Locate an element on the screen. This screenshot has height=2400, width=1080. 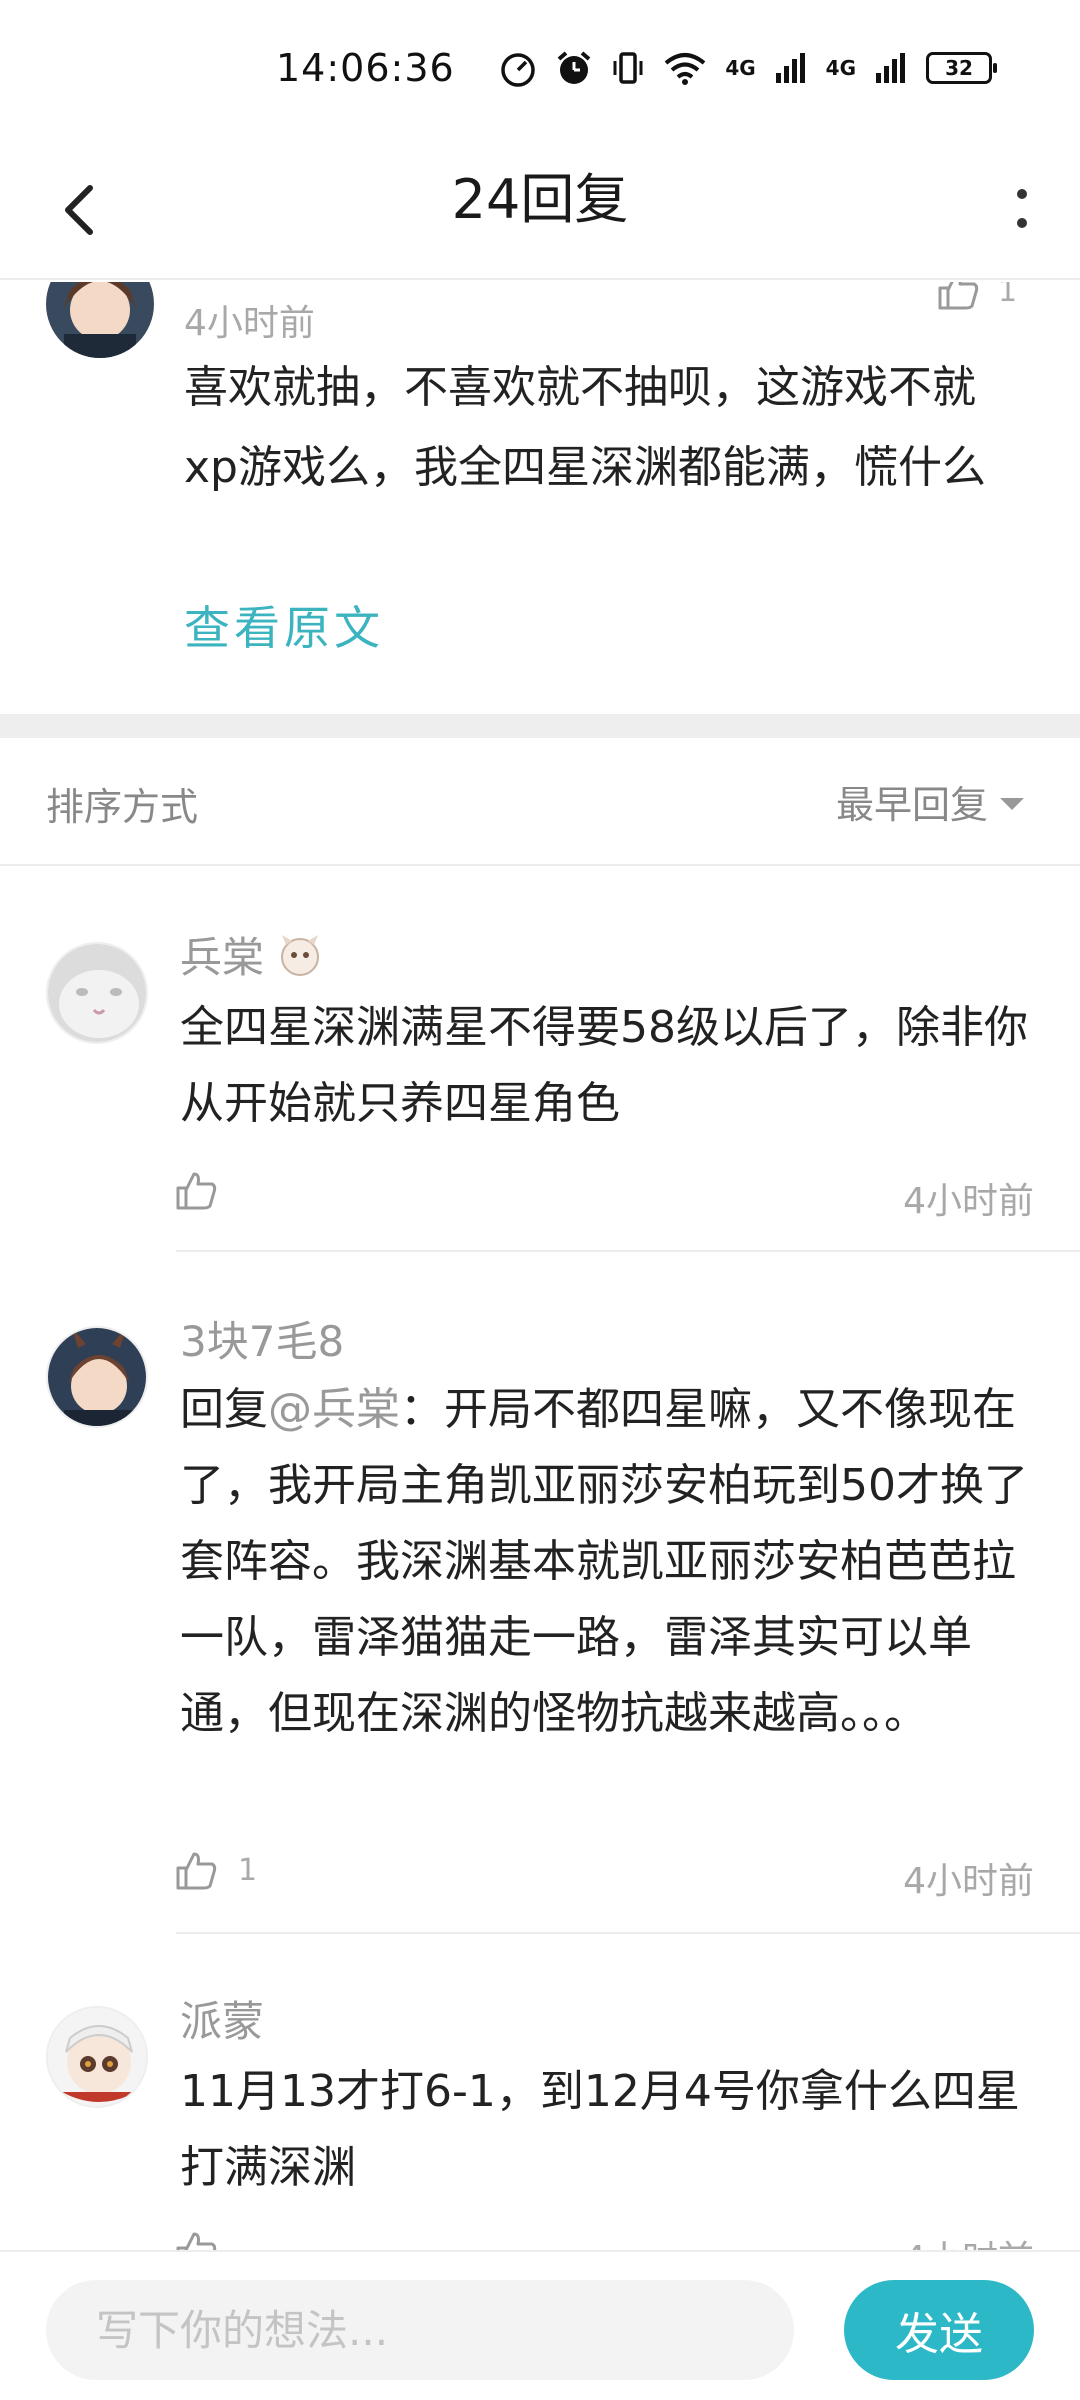
wifi-icon is located at coordinates (685, 69).